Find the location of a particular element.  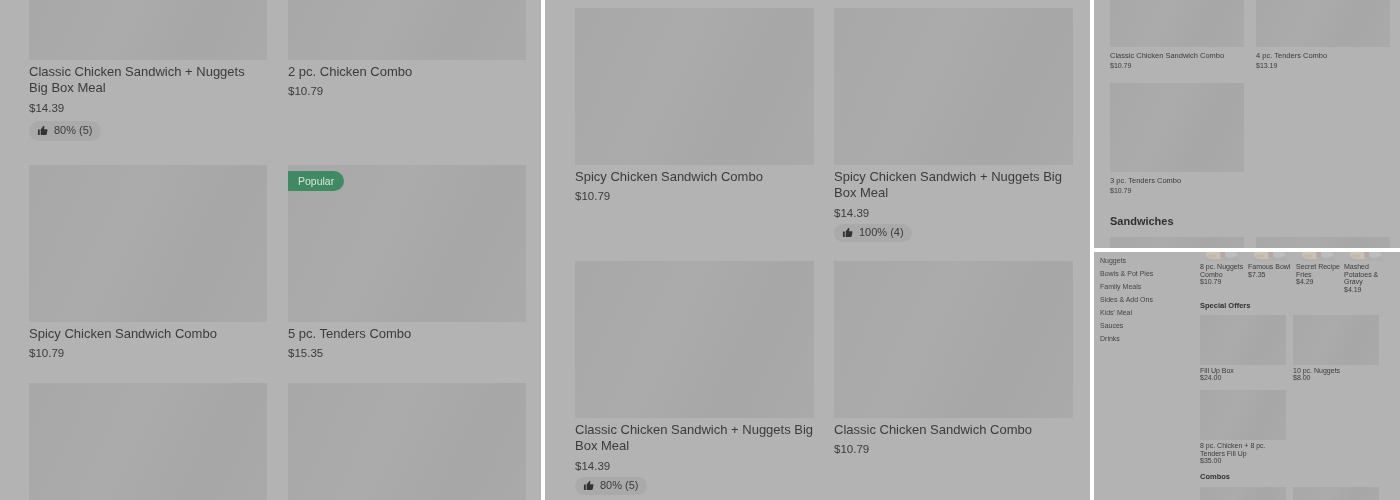

section-heading: Sandwiches is located at coordinates (1142, 221).